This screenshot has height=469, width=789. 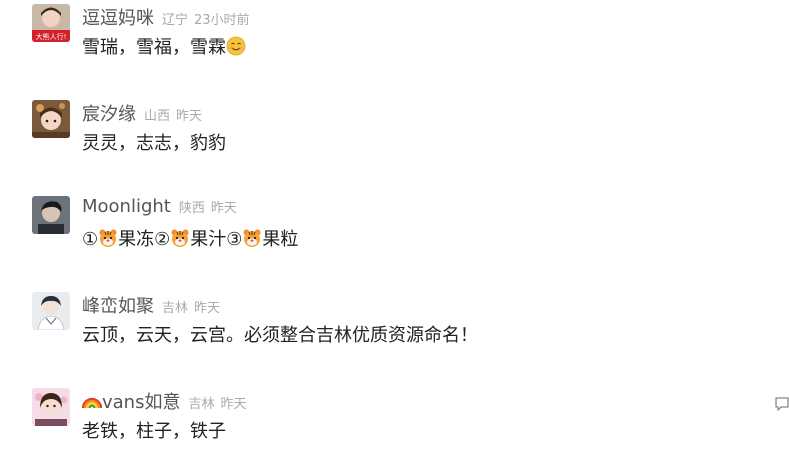 I want to click on comment-item: Moonlight 陕西 昨天 ① 果冻② 果汁③ 果粒, so click(x=410, y=226).